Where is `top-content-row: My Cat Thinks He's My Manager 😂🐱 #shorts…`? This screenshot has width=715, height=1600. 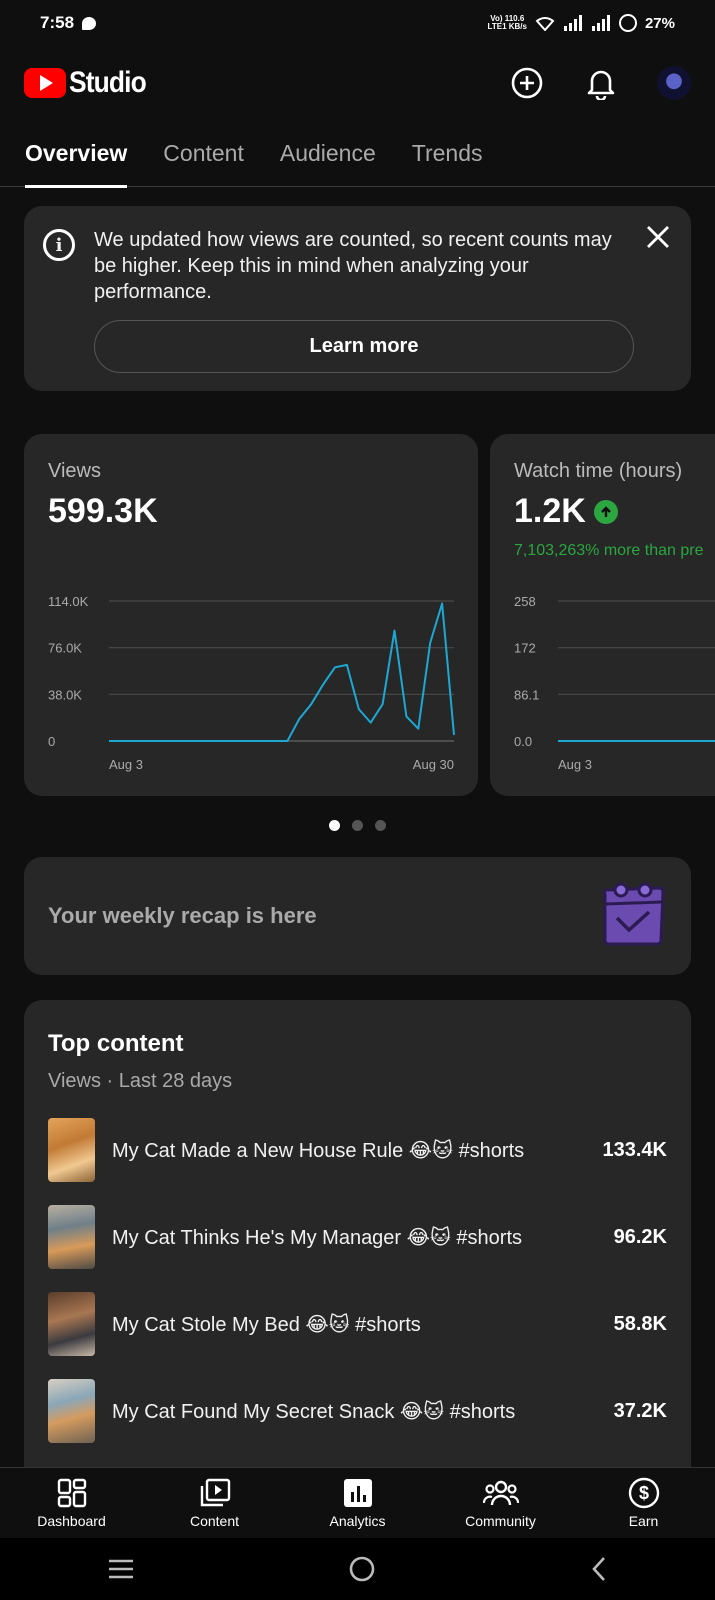
top-content-row: My Cat Thinks He's My Manager 😂🐱 #shorts… is located at coordinates (357, 1237).